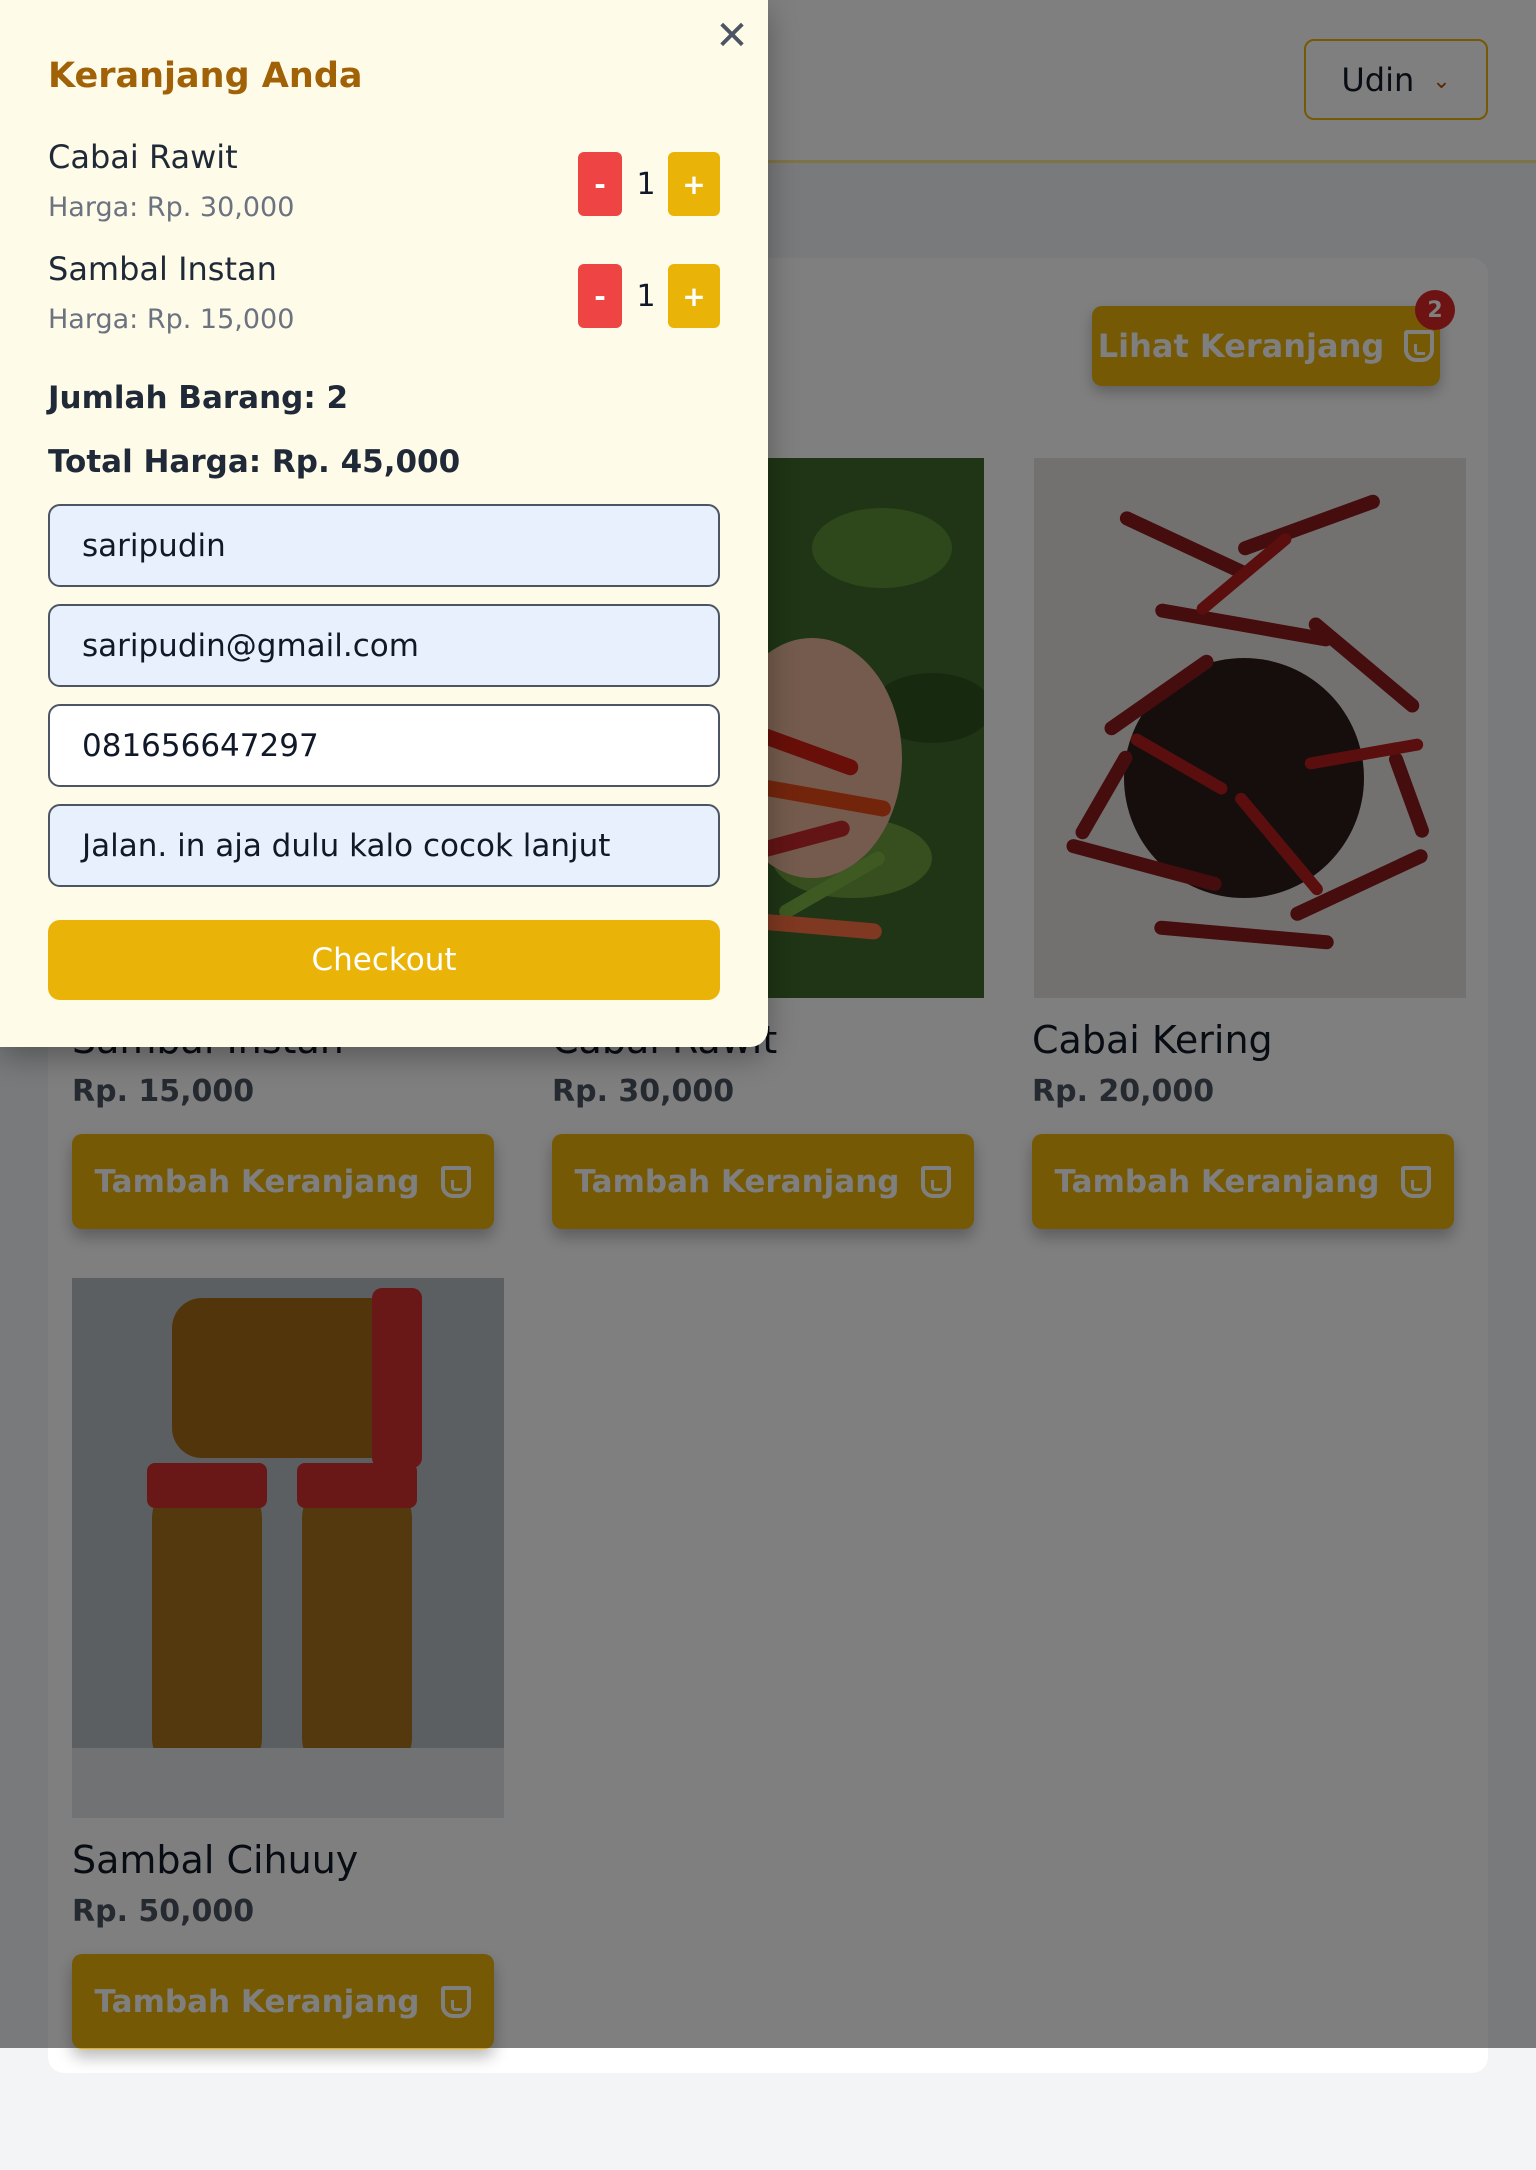 The image size is (1536, 2170). What do you see at coordinates (171, 319) in the screenshot?
I see `cart-item-price: Harga: Rp. 15,000` at bounding box center [171, 319].